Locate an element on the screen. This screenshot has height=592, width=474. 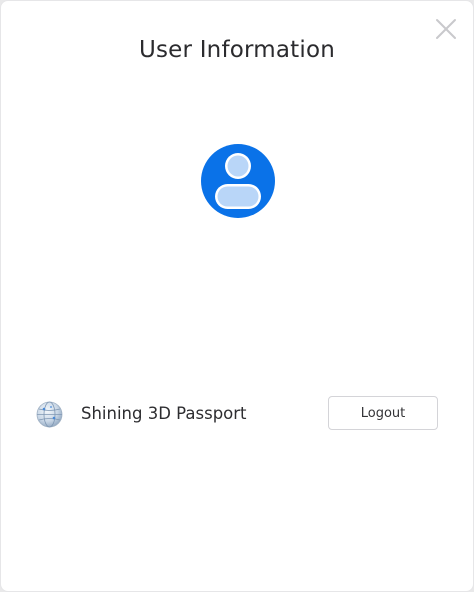
account-name: Shining 3D Passport is located at coordinates (164, 413).